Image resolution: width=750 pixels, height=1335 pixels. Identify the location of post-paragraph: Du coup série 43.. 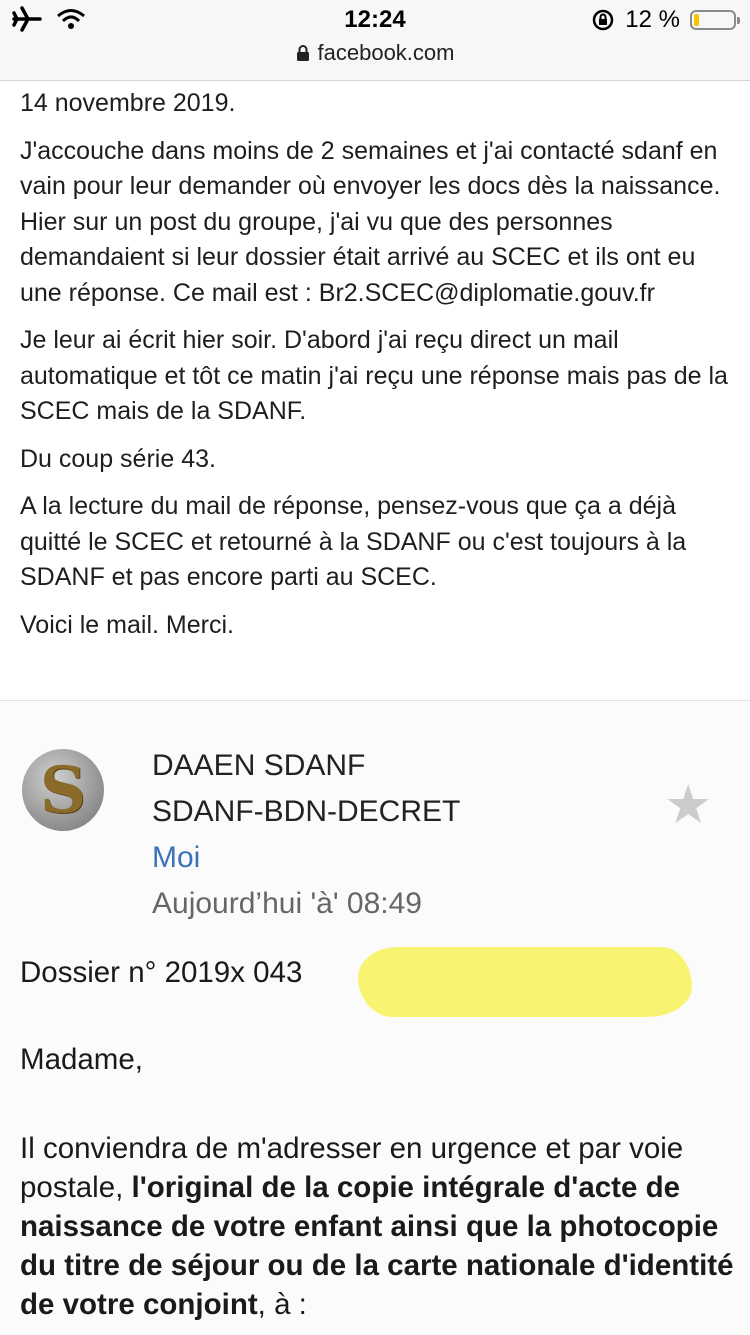
(118, 458).